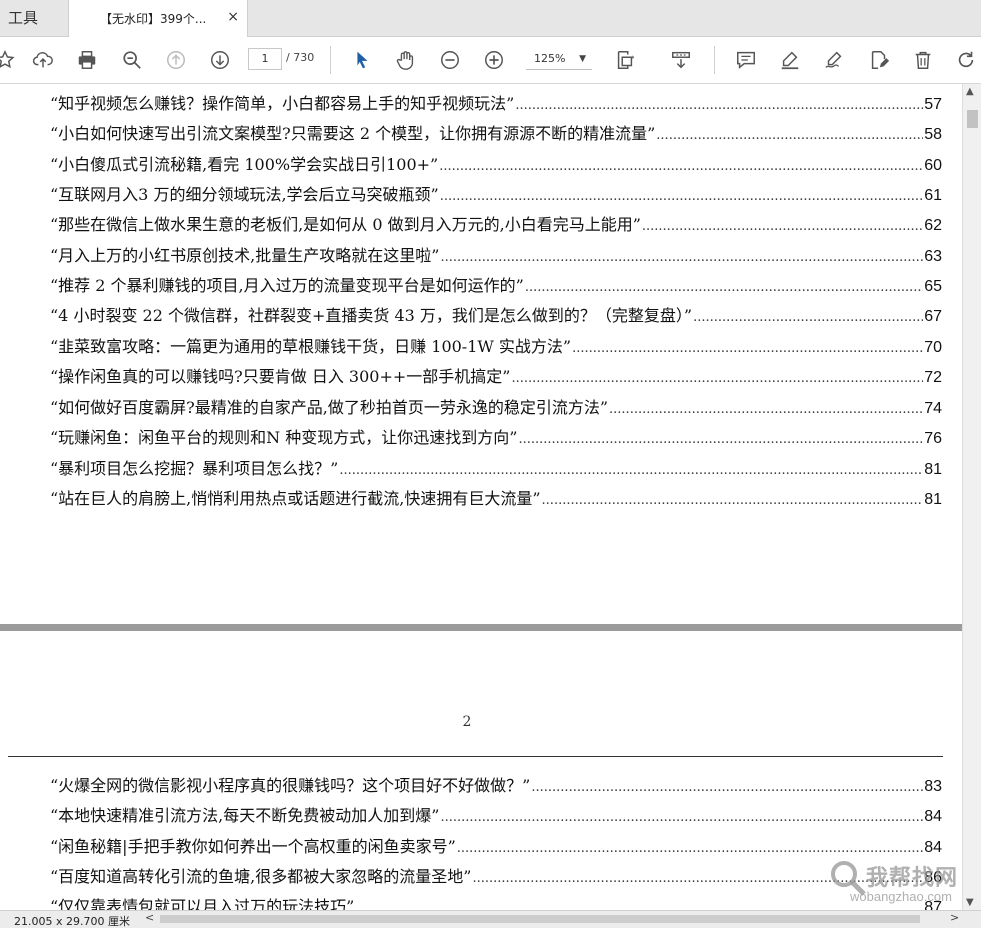 This screenshot has height=929, width=981. I want to click on zoom-select: 125% ▼, so click(559, 59).